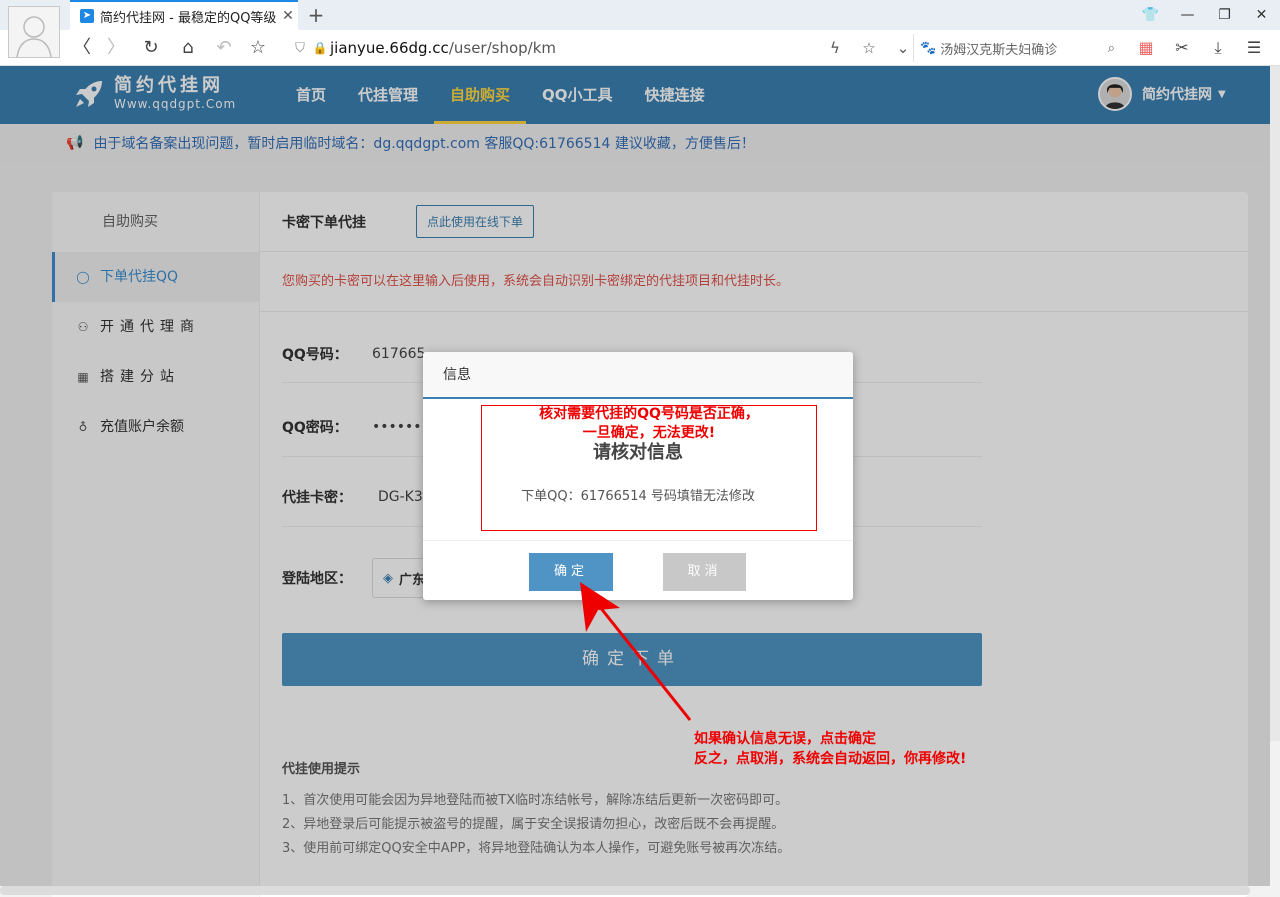 The width and height of the screenshot is (1280, 897). What do you see at coordinates (288, 16) in the screenshot?
I see `tab-close-icon: ✕` at bounding box center [288, 16].